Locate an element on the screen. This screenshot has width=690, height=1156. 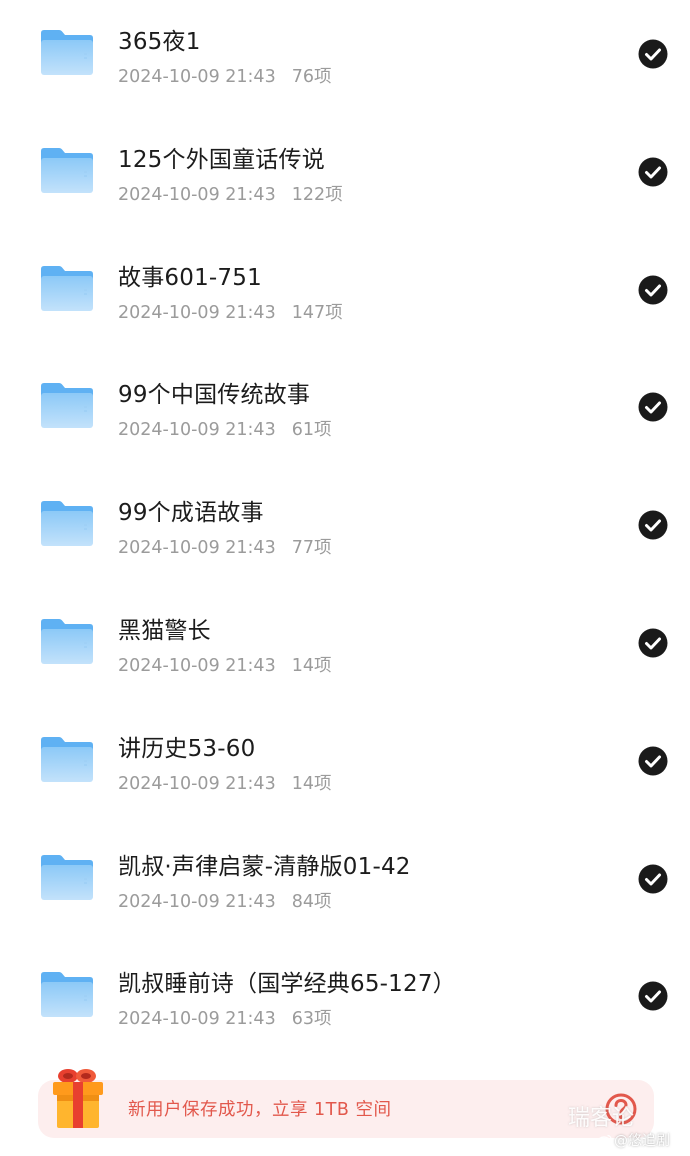
watermark-text: 瑞客论 is located at coordinates (601, 1118).